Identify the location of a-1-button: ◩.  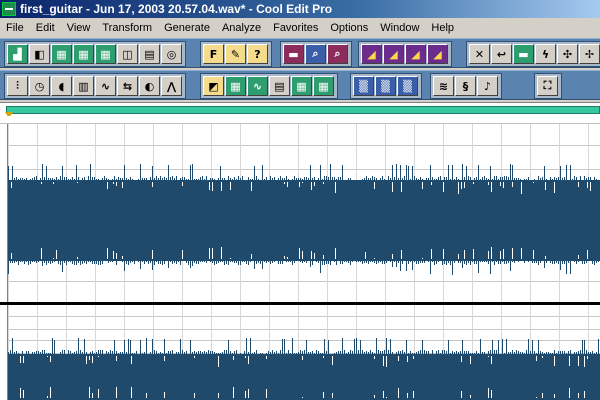
(213, 86).